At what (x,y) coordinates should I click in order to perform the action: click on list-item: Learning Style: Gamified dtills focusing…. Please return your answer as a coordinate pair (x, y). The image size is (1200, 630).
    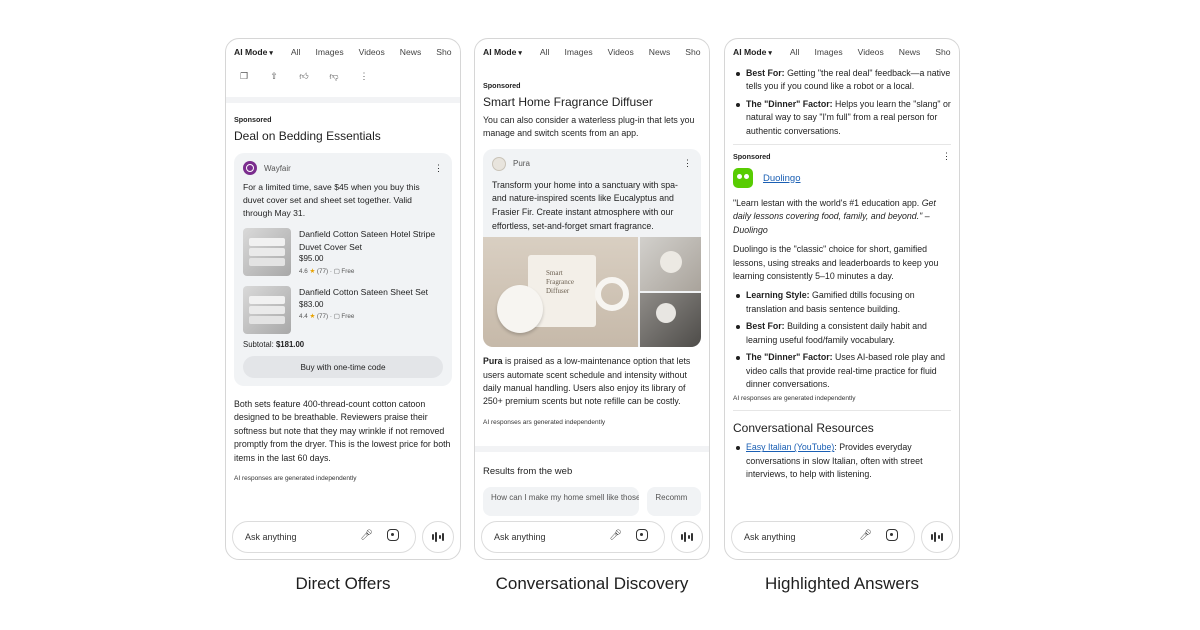
    Looking at the image, I should click on (843, 302).